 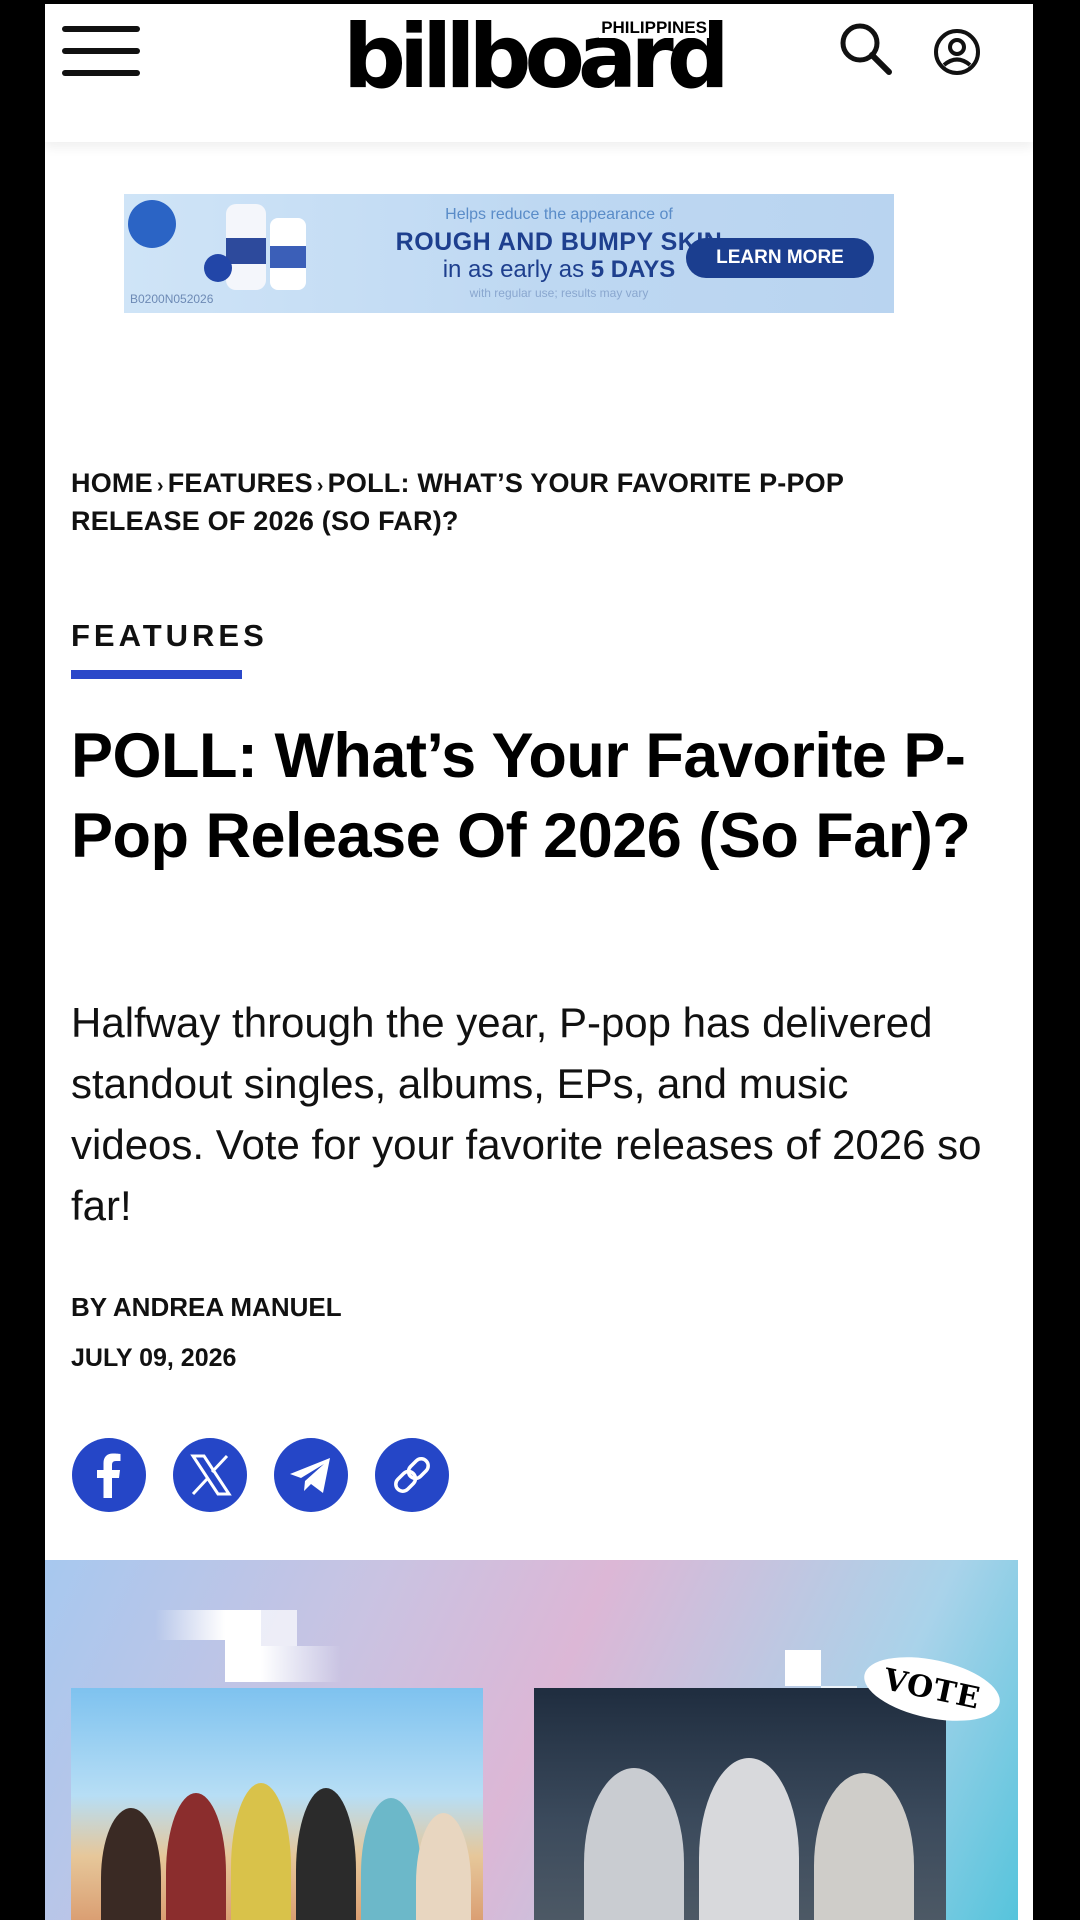 I want to click on learn-more-button: LEARN MORE, so click(x=780, y=258).